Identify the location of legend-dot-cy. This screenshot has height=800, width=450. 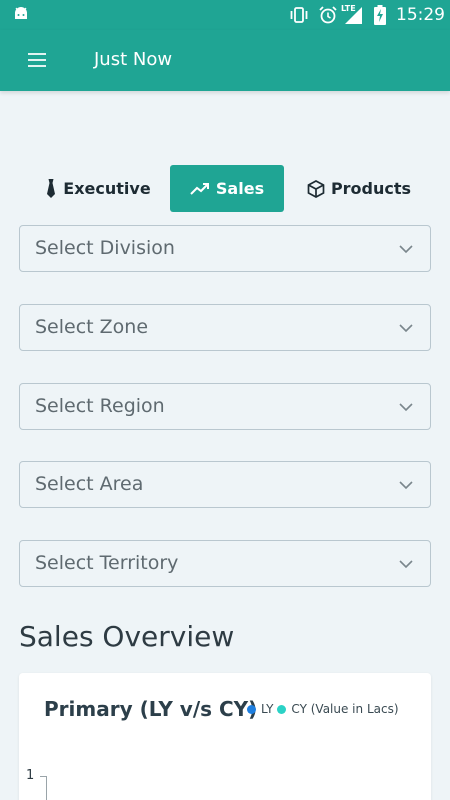
(282, 709).